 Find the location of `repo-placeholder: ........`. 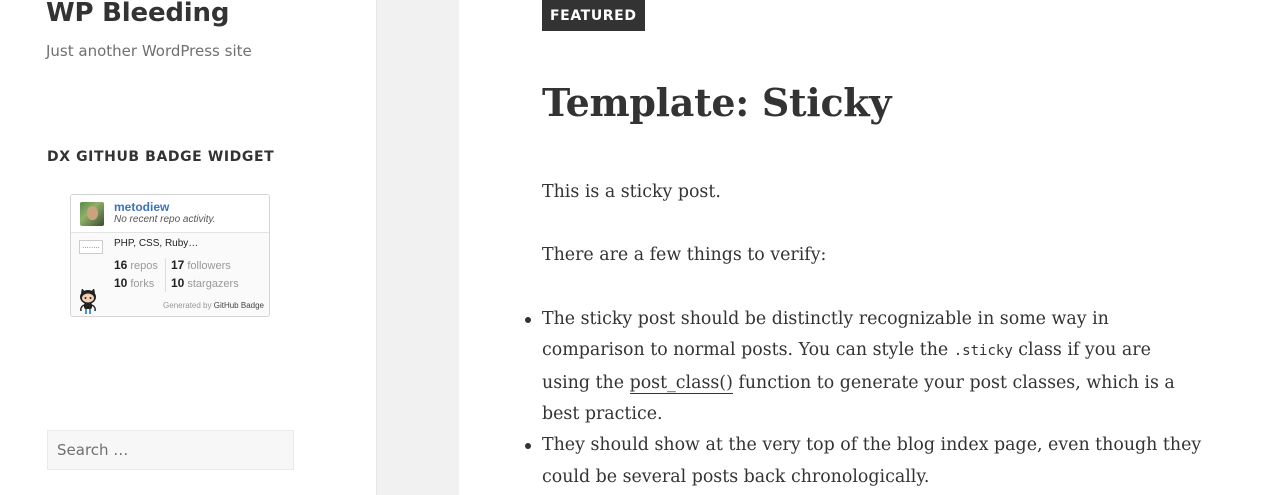

repo-placeholder: ........ is located at coordinates (91, 247).